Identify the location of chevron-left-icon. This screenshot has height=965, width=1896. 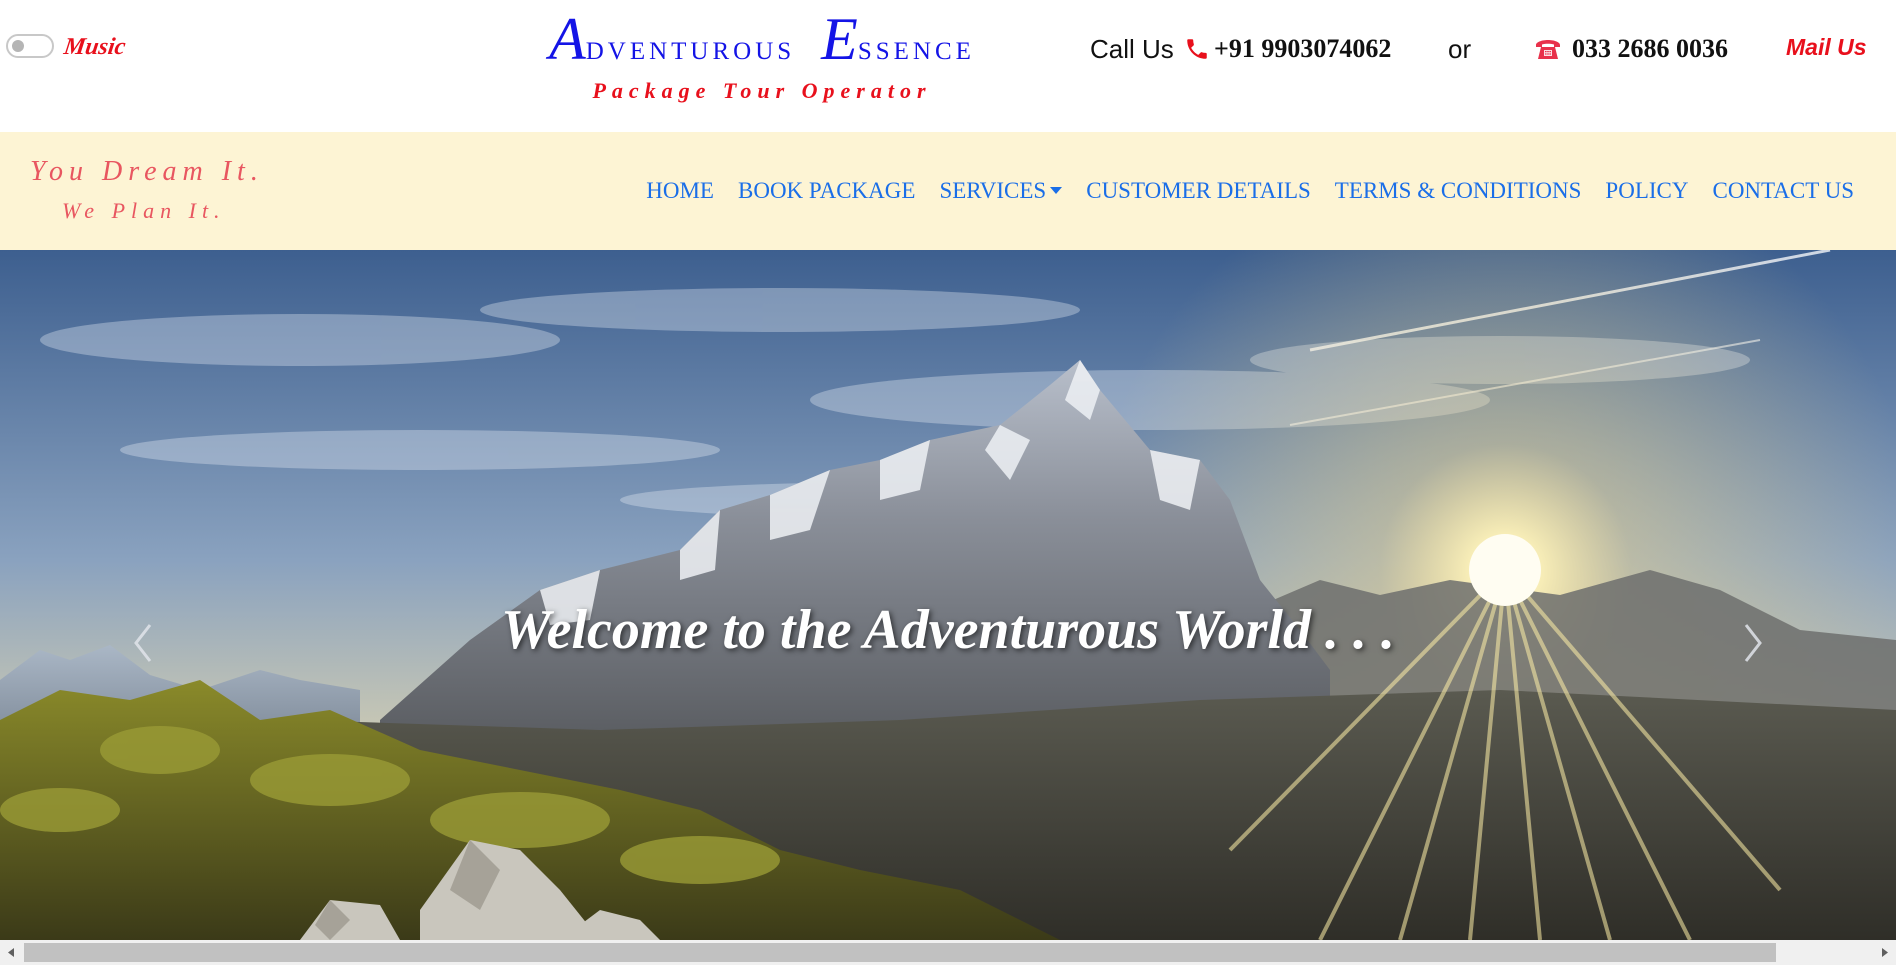
(144, 643).